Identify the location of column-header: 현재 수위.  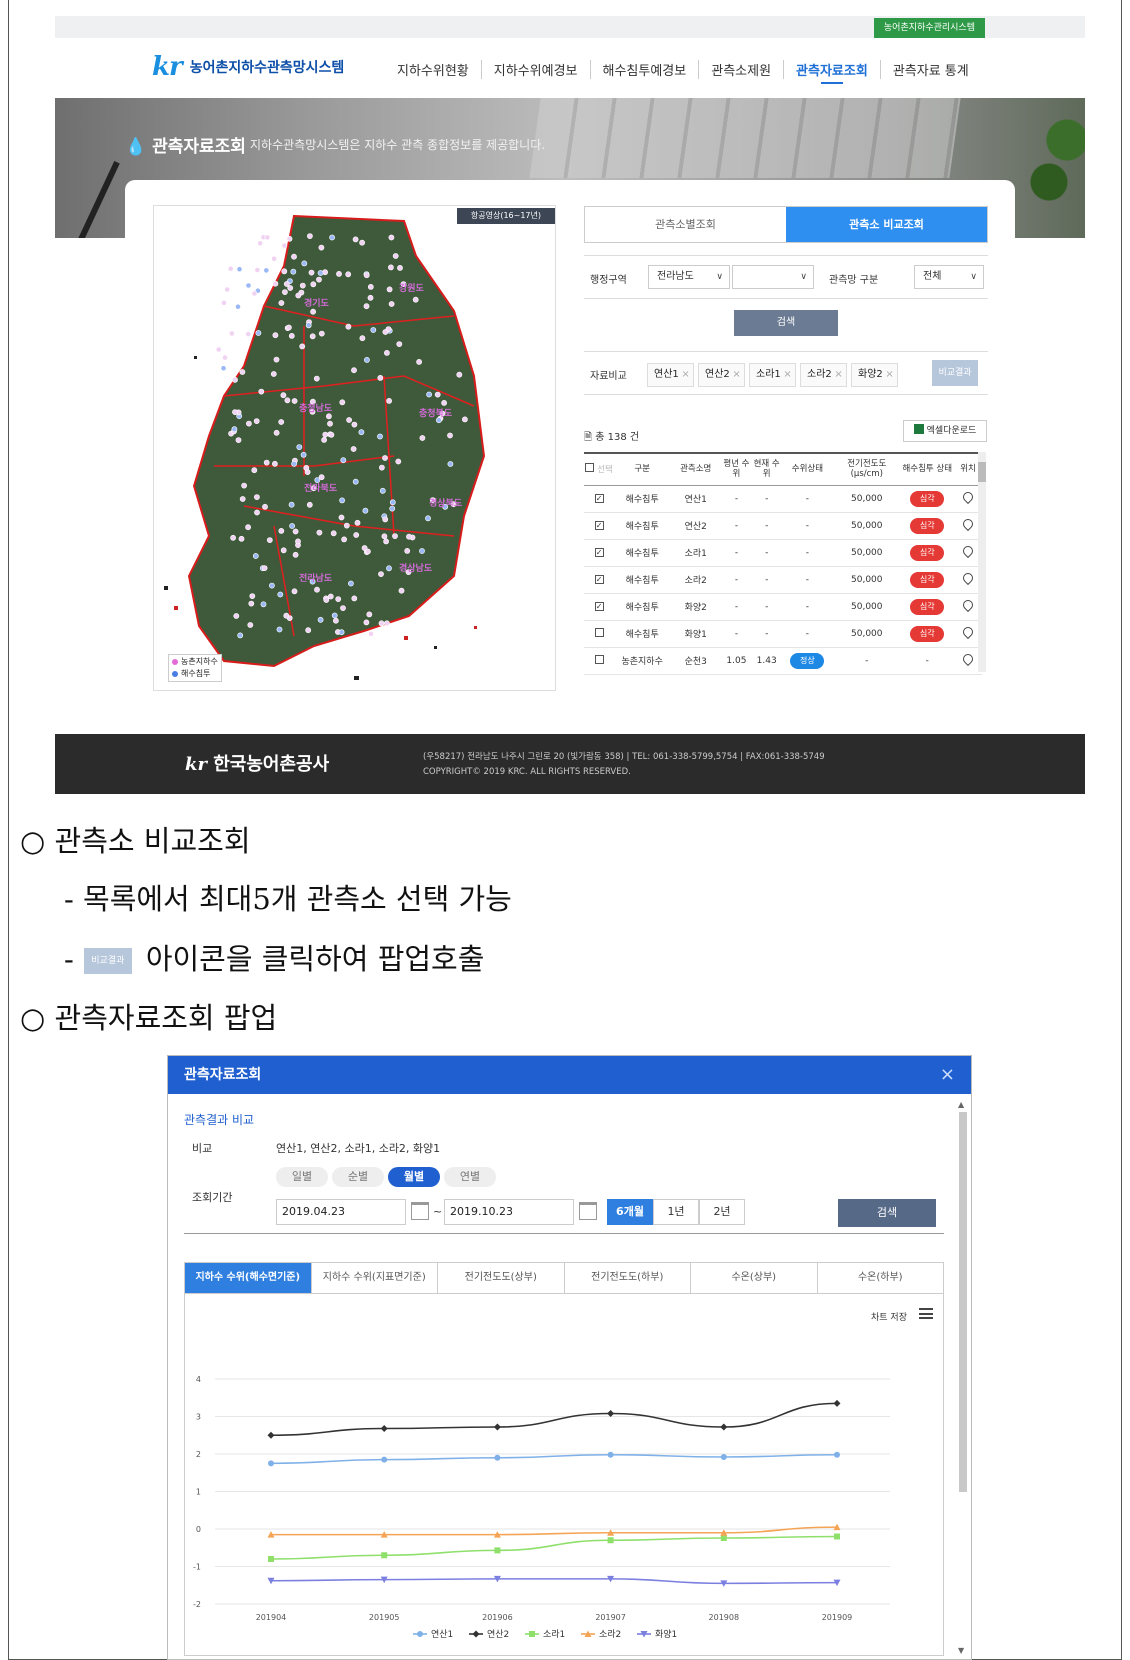
(766, 469).